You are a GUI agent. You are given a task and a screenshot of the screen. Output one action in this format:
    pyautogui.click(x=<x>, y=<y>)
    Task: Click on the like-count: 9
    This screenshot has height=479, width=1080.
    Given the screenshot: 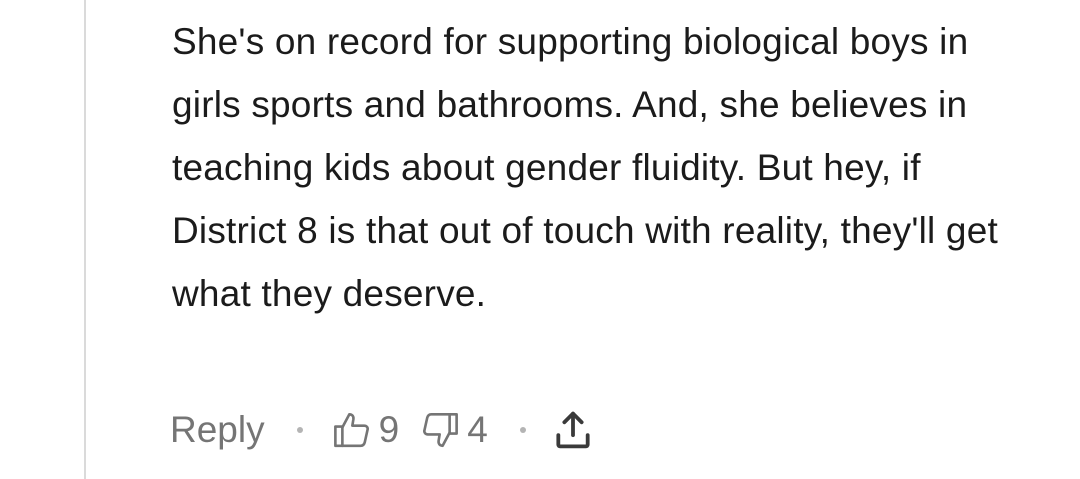 What is the action you would take?
    pyautogui.click(x=389, y=429)
    